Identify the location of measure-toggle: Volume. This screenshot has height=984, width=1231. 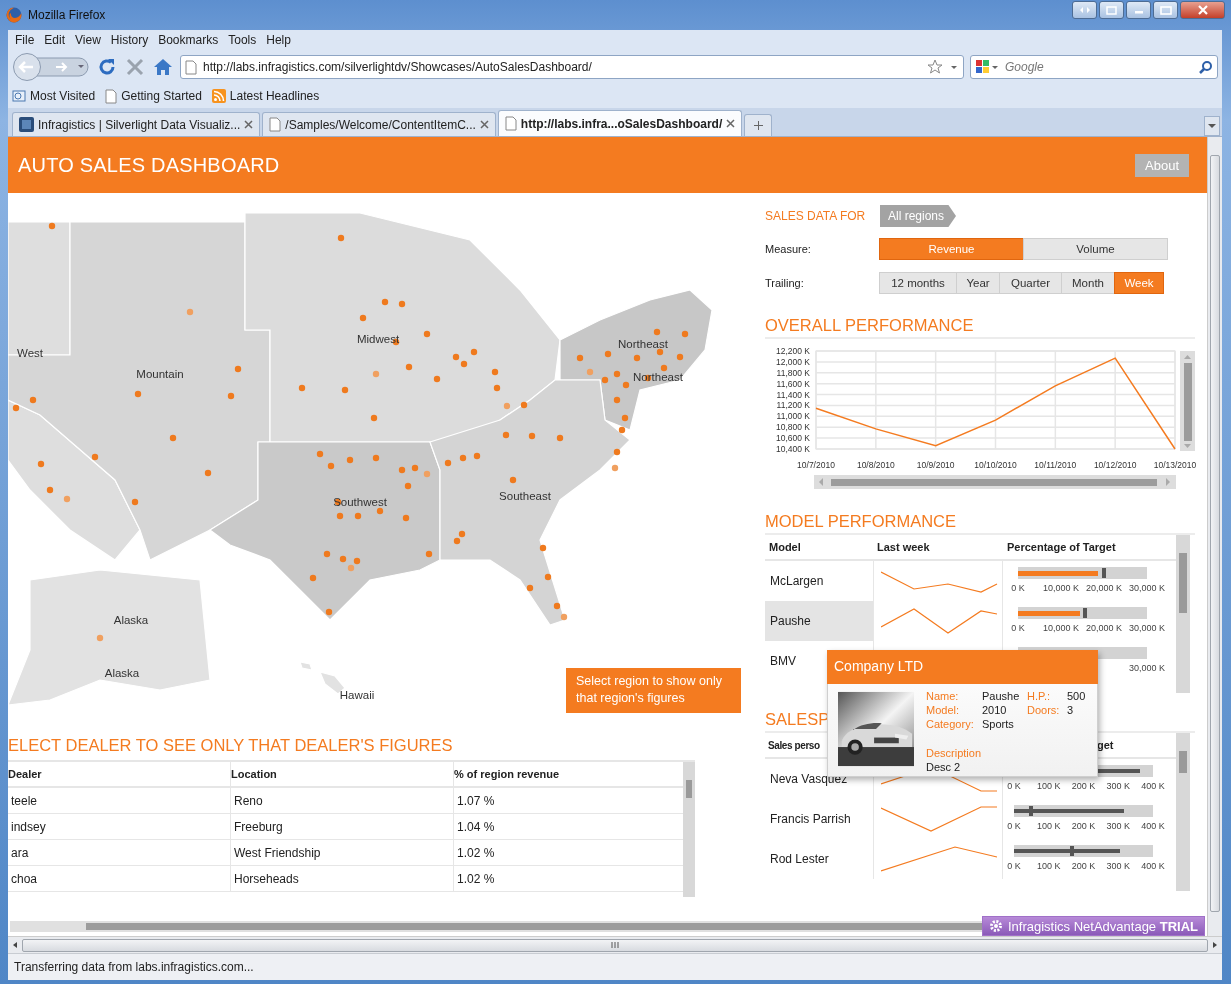
(1095, 249).